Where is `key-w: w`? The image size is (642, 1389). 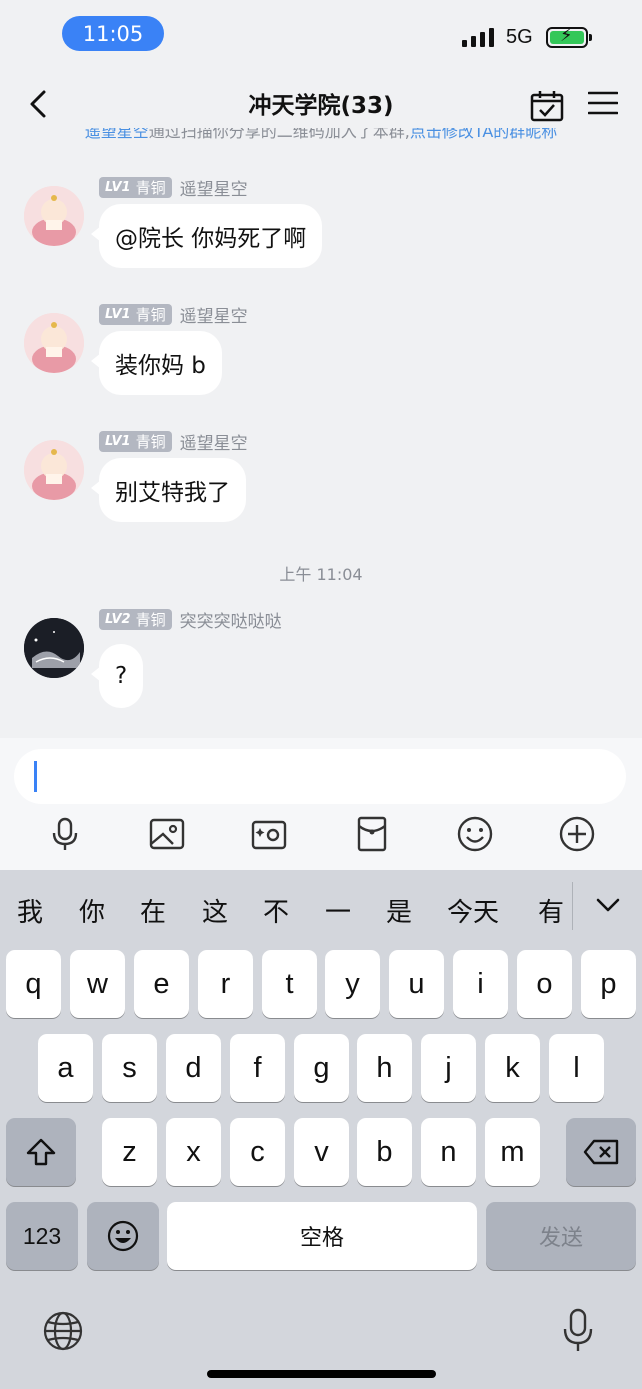 key-w: w is located at coordinates (97, 984).